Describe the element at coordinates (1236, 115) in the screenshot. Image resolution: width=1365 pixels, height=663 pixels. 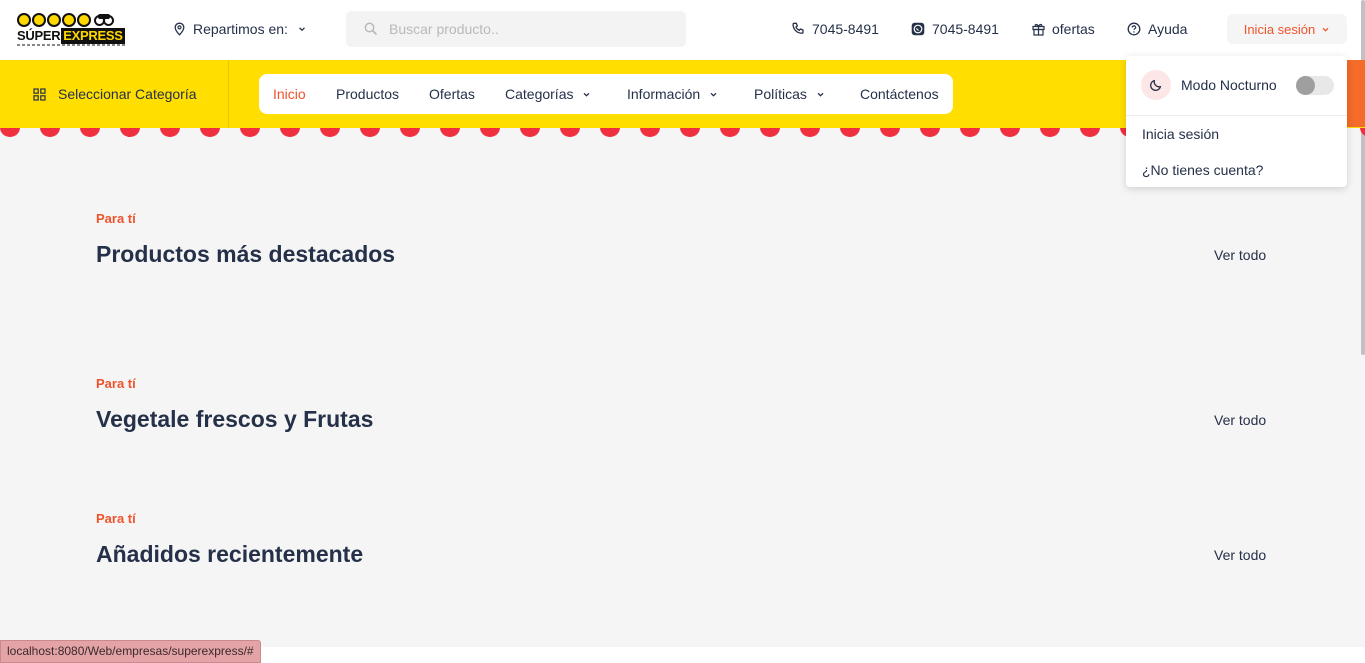
I see `menu-divider` at that location.